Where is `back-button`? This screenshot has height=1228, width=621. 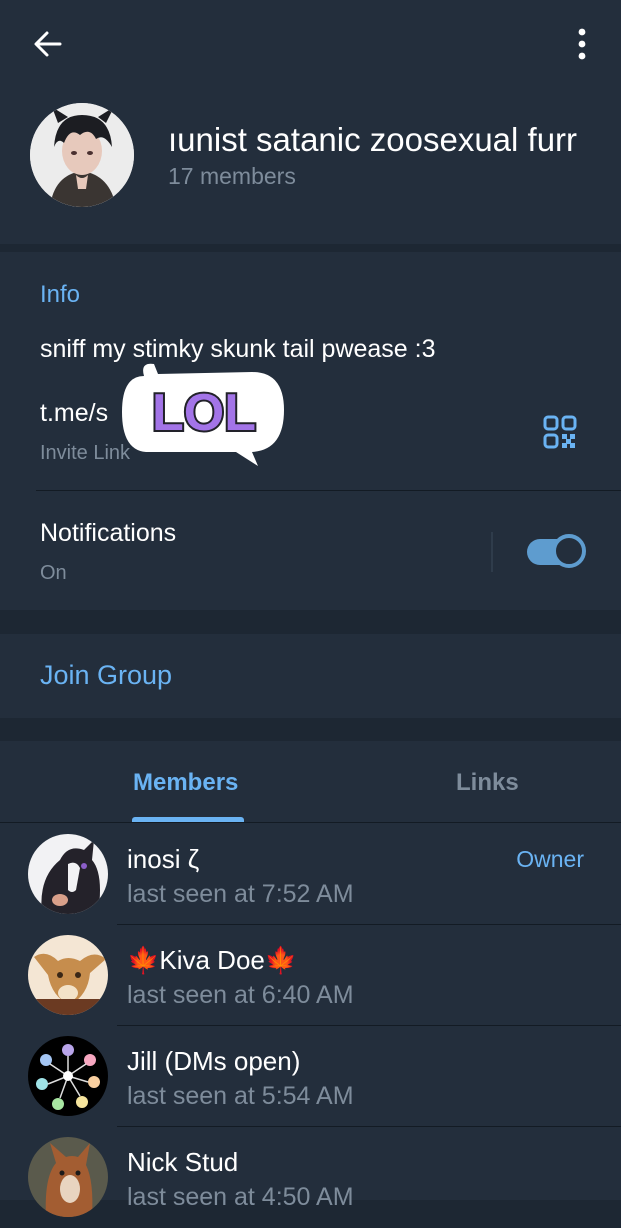
back-button is located at coordinates (48, 44).